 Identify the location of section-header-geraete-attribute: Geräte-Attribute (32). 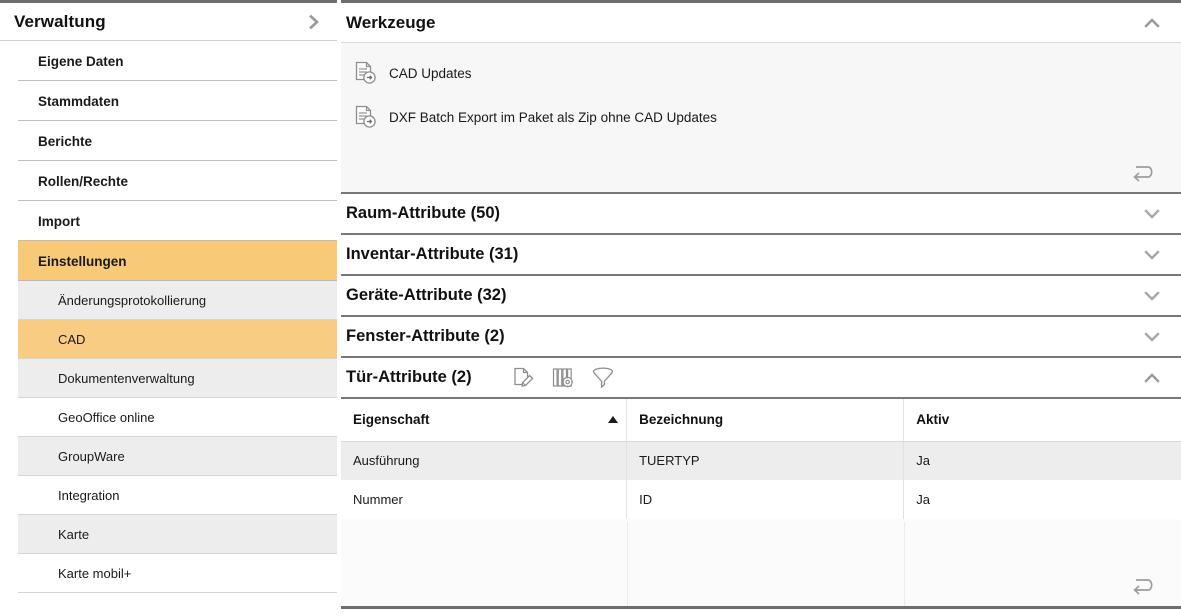
(761, 294).